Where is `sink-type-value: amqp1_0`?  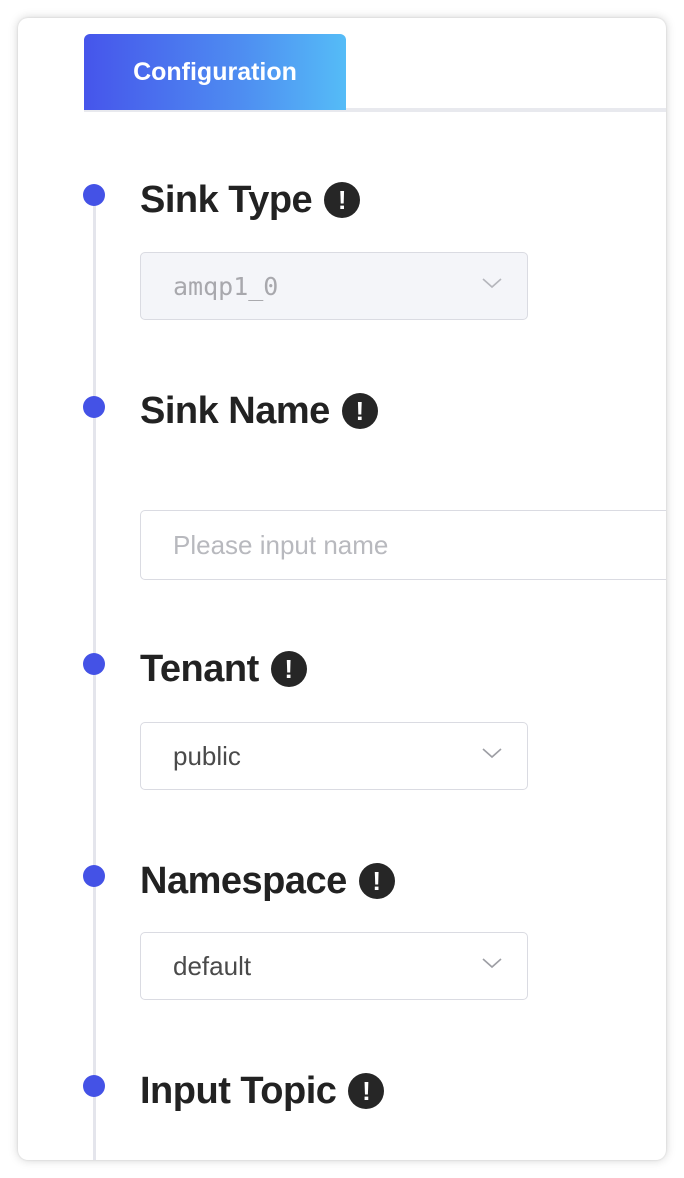
sink-type-value: amqp1_0 is located at coordinates (226, 286).